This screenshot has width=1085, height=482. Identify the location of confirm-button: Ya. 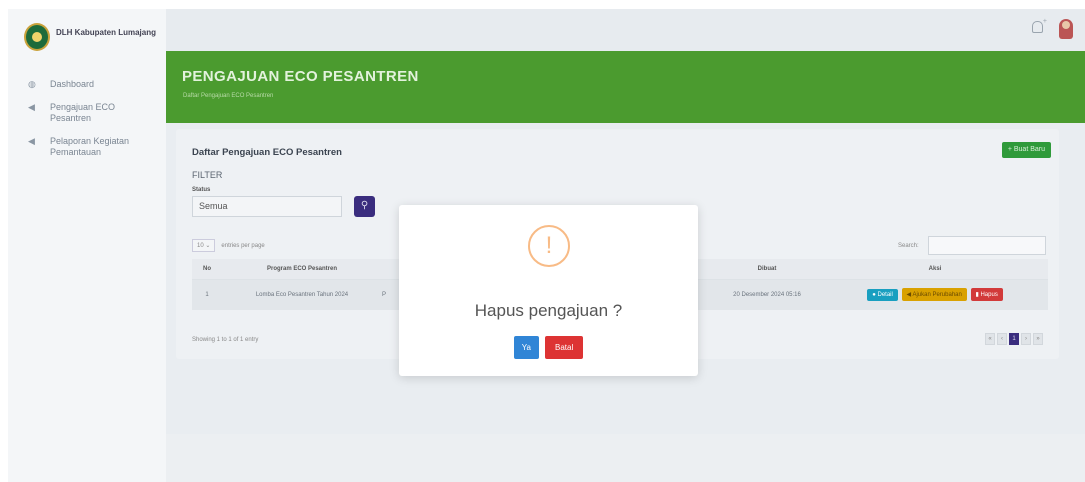
(526, 347).